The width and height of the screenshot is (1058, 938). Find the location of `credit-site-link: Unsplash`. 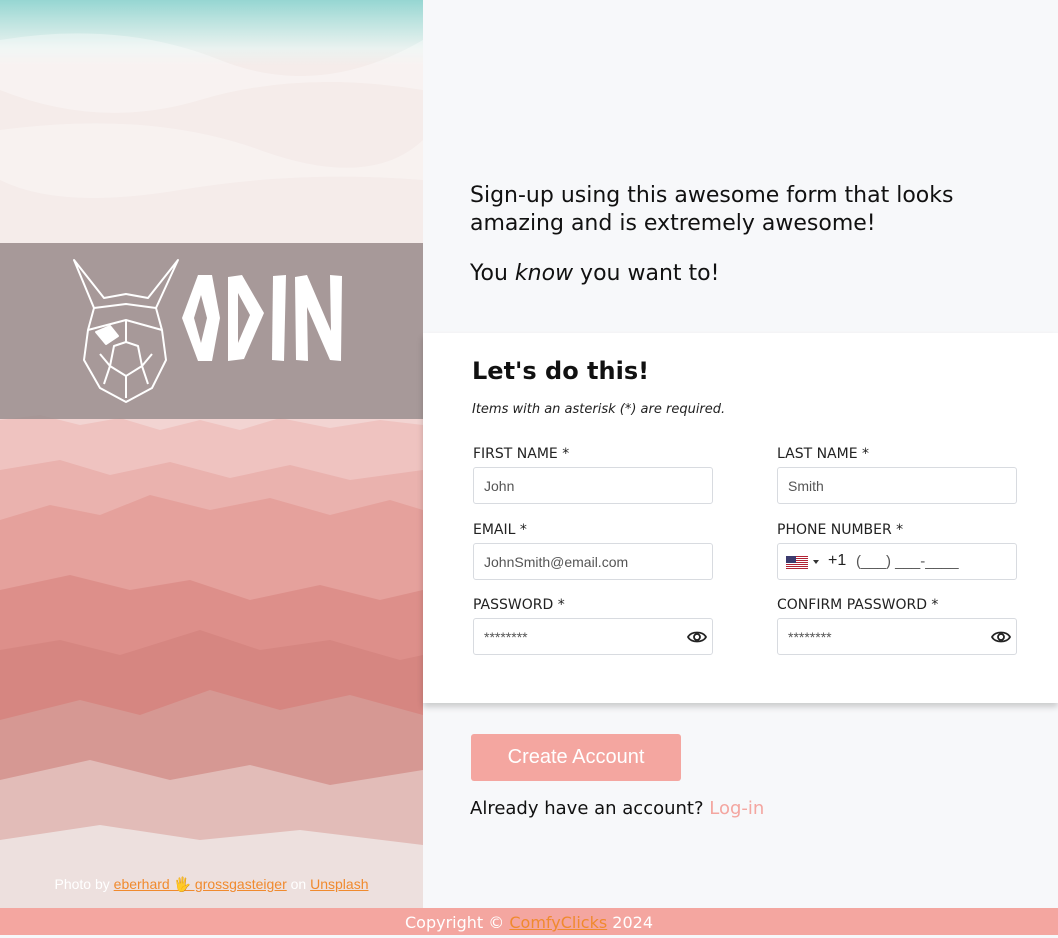

credit-site-link: Unsplash is located at coordinates (339, 884).